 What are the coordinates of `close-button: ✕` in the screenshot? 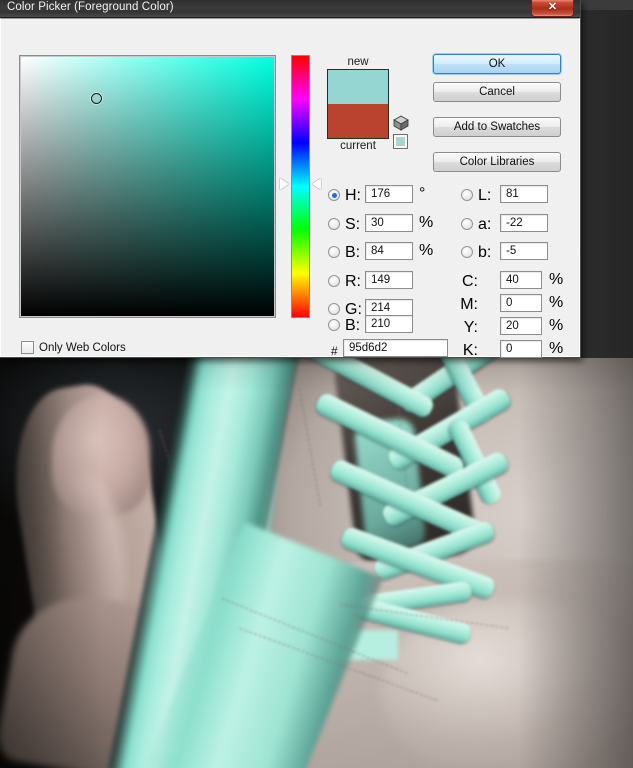 It's located at (552, 8).